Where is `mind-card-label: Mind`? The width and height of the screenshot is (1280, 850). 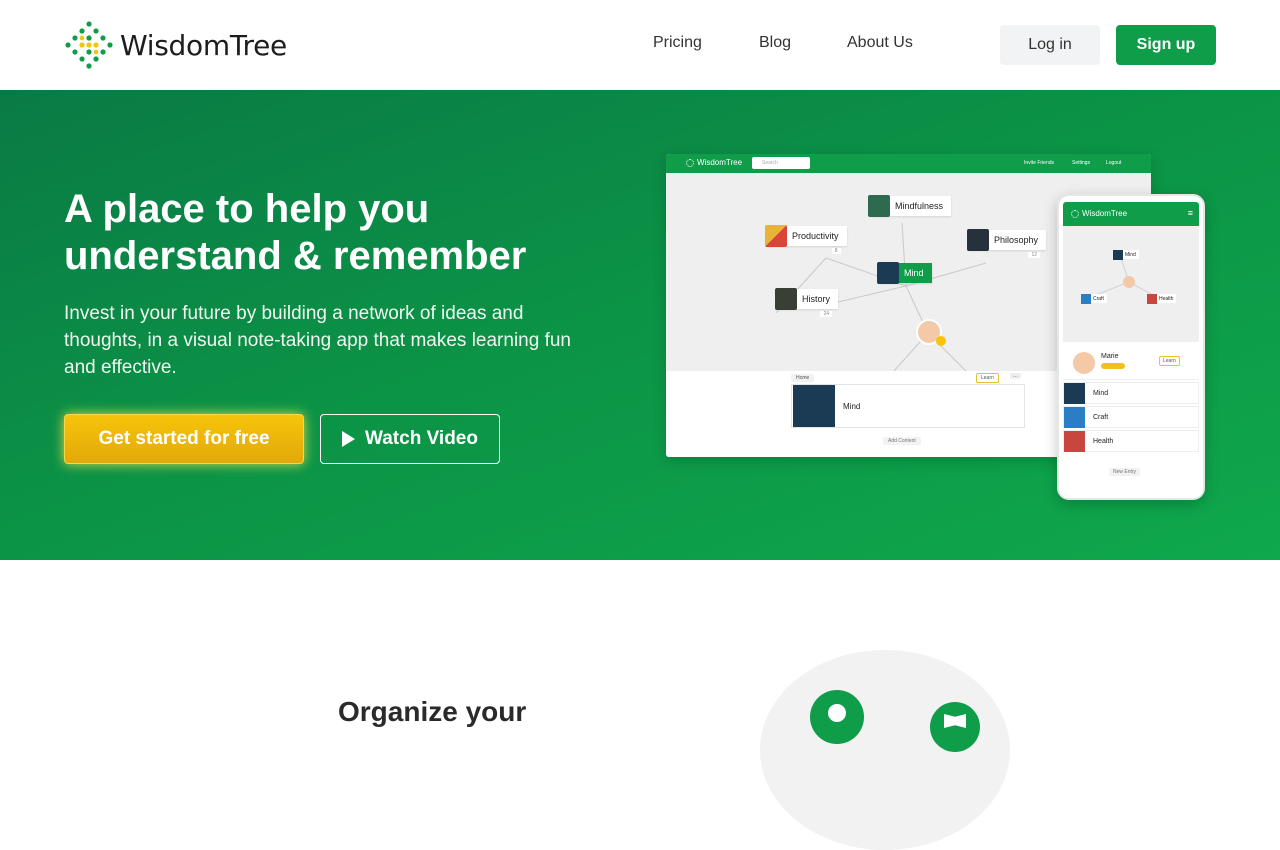
mind-card-label: Mind is located at coordinates (852, 406).